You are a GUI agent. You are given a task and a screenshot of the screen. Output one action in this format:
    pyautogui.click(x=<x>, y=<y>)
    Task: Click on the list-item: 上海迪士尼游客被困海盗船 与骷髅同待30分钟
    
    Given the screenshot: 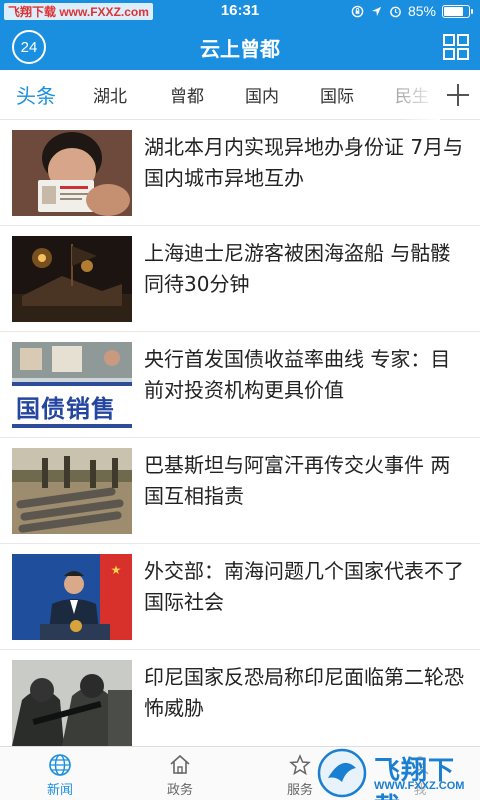 What is the action you would take?
    pyautogui.click(x=240, y=279)
    